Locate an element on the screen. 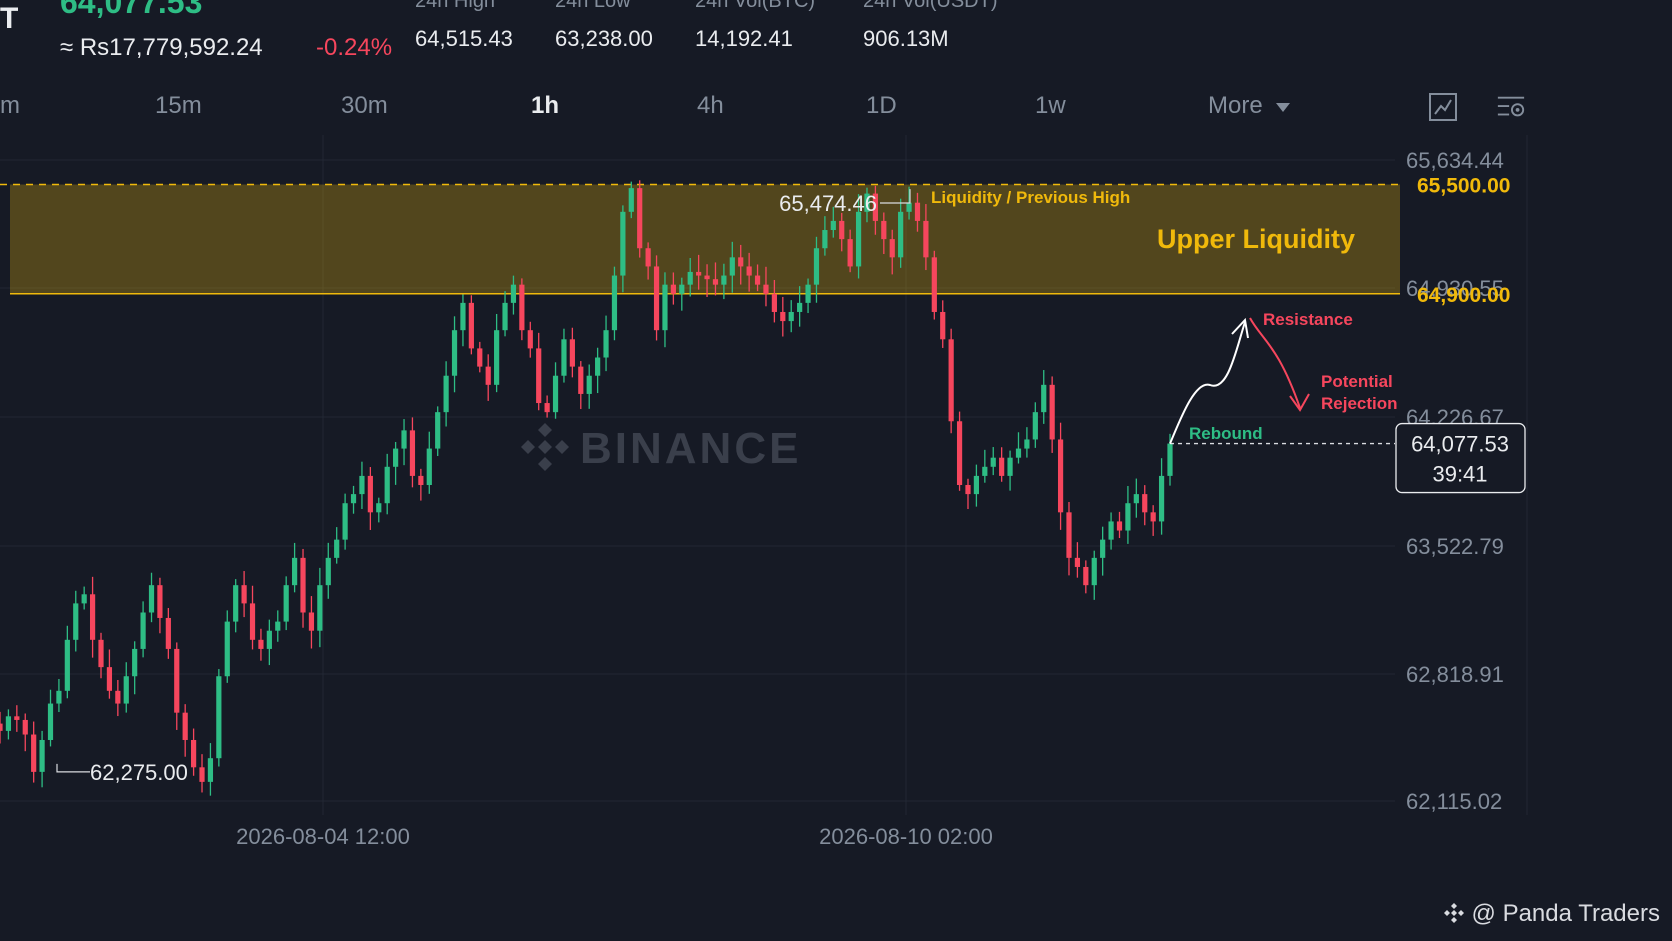 Image resolution: width=1672 pixels, height=941 pixels. rebound-label: Rebound is located at coordinates (1226, 433).